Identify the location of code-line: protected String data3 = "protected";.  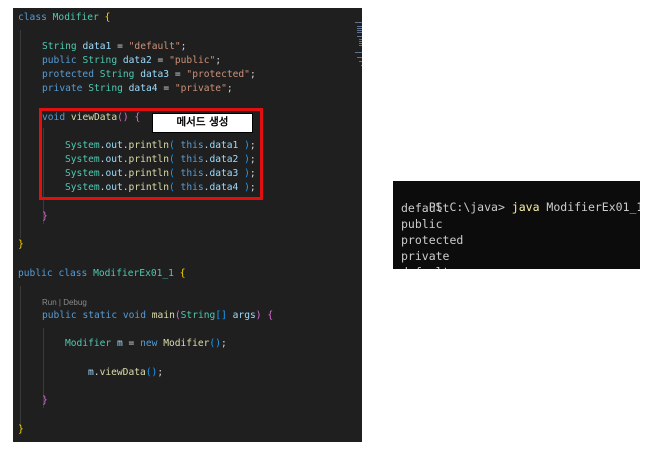
(149, 75).